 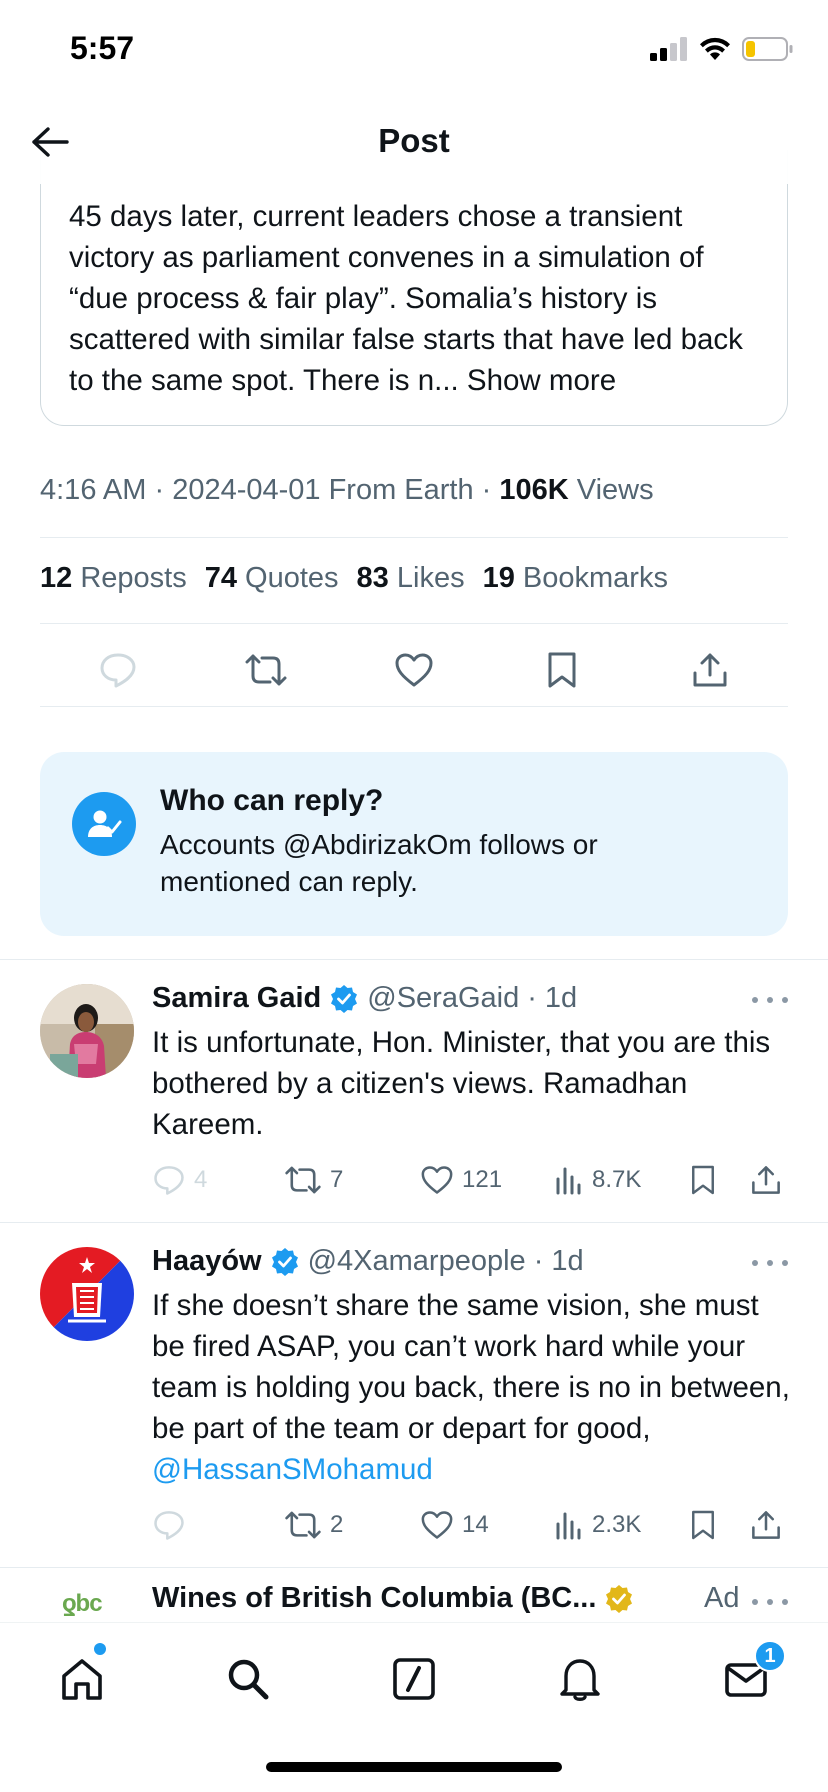 I want to click on home-icon, so click(x=82, y=1679).